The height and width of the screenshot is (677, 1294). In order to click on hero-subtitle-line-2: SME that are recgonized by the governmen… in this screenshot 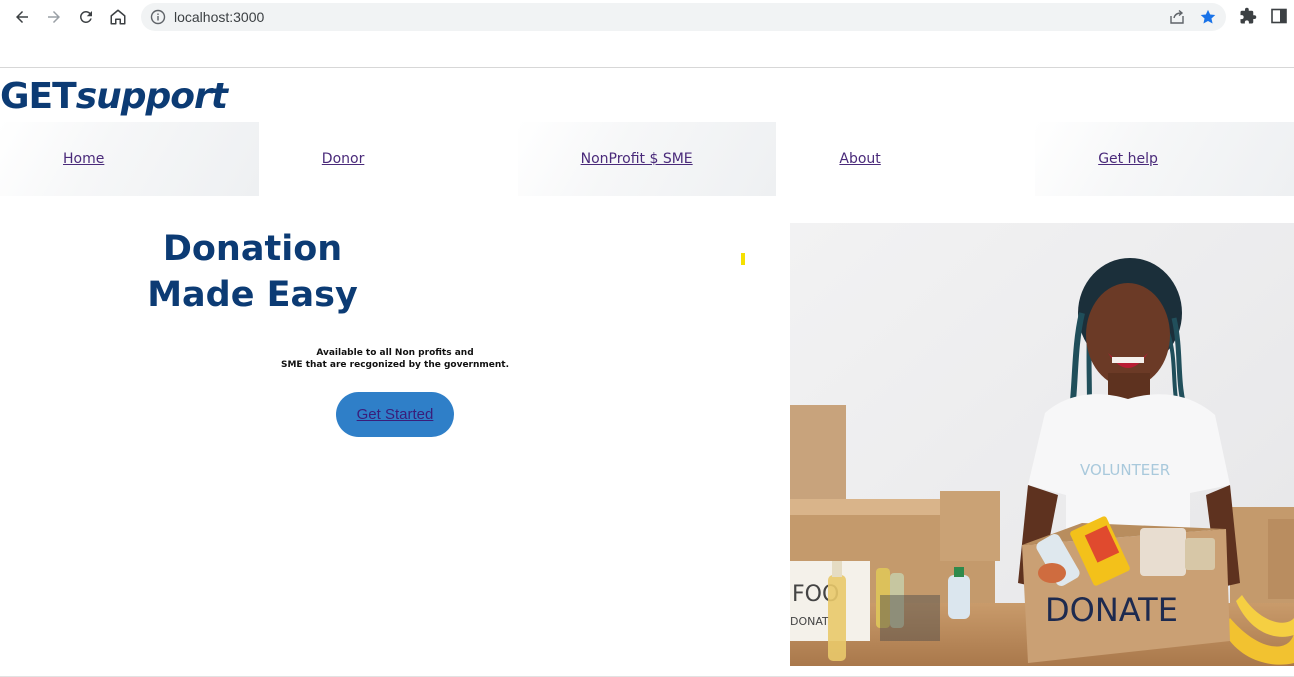, I will do `click(395, 365)`.